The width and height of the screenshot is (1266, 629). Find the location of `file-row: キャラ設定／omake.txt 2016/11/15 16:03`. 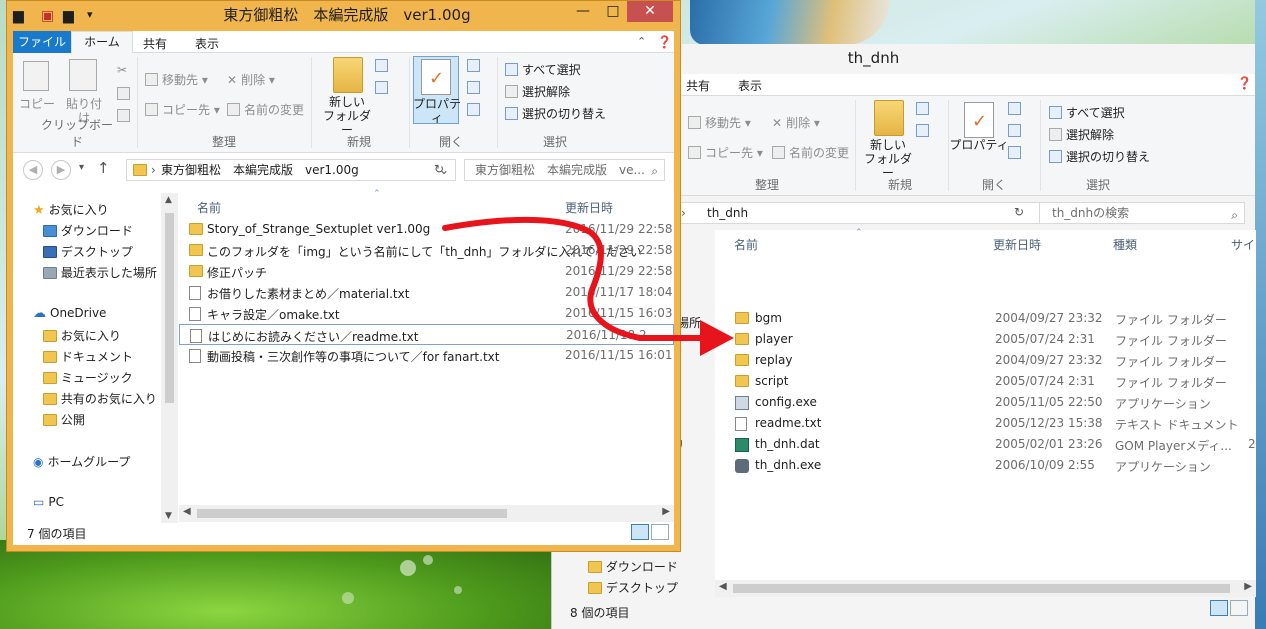

file-row: キャラ設定／omake.txt 2016/11/15 16:03 is located at coordinates (426, 313).